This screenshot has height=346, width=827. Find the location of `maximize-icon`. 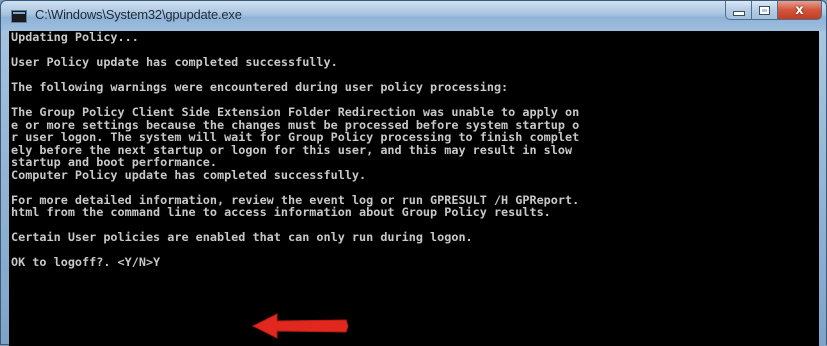

maximize-icon is located at coordinates (764, 10).